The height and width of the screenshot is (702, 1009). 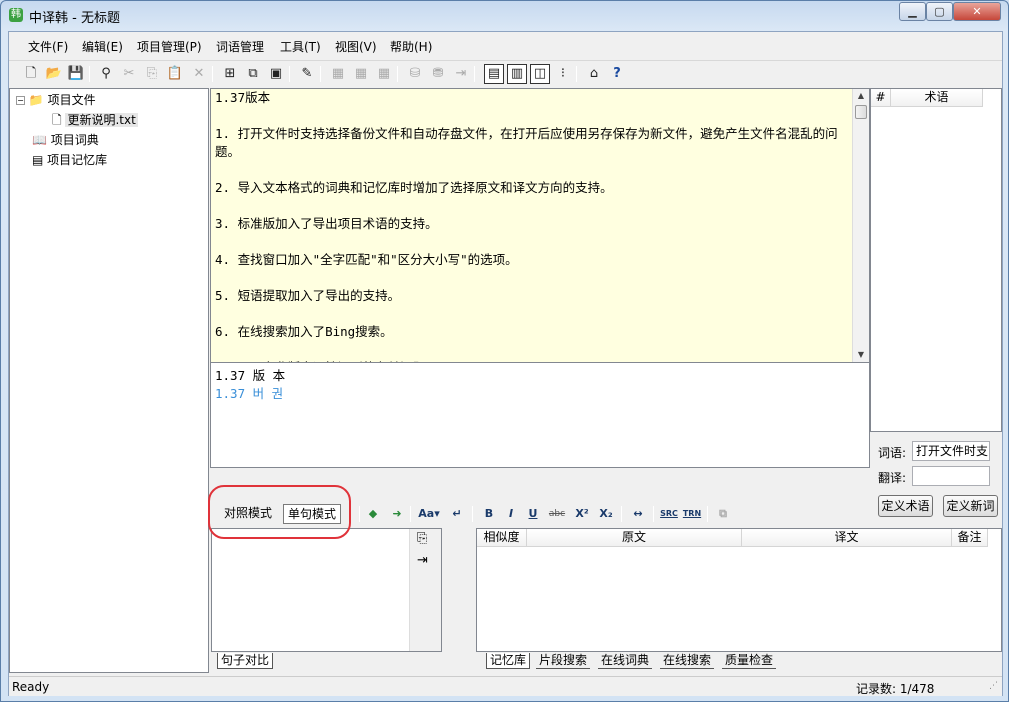 What do you see at coordinates (504, 15) in the screenshot?
I see `title-bar: 韩 中译韩 - 无标题 ▁ ▢ ✕` at bounding box center [504, 15].